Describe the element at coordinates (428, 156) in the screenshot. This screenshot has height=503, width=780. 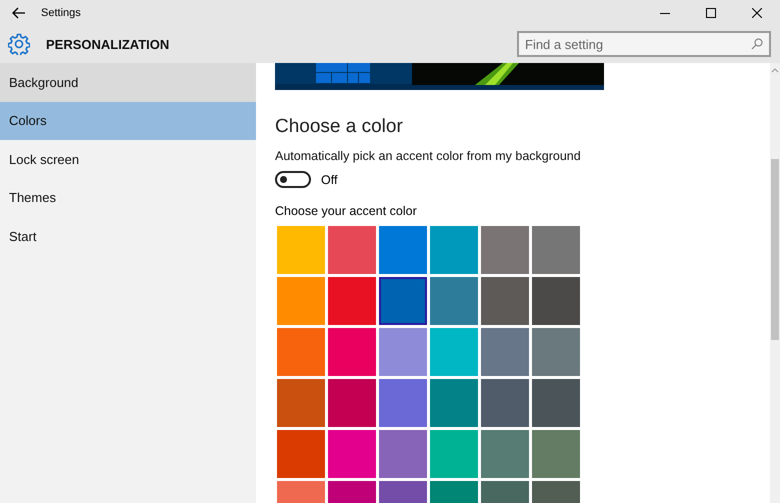
I see `setting-label: Automatically pick an accent color from my background` at that location.